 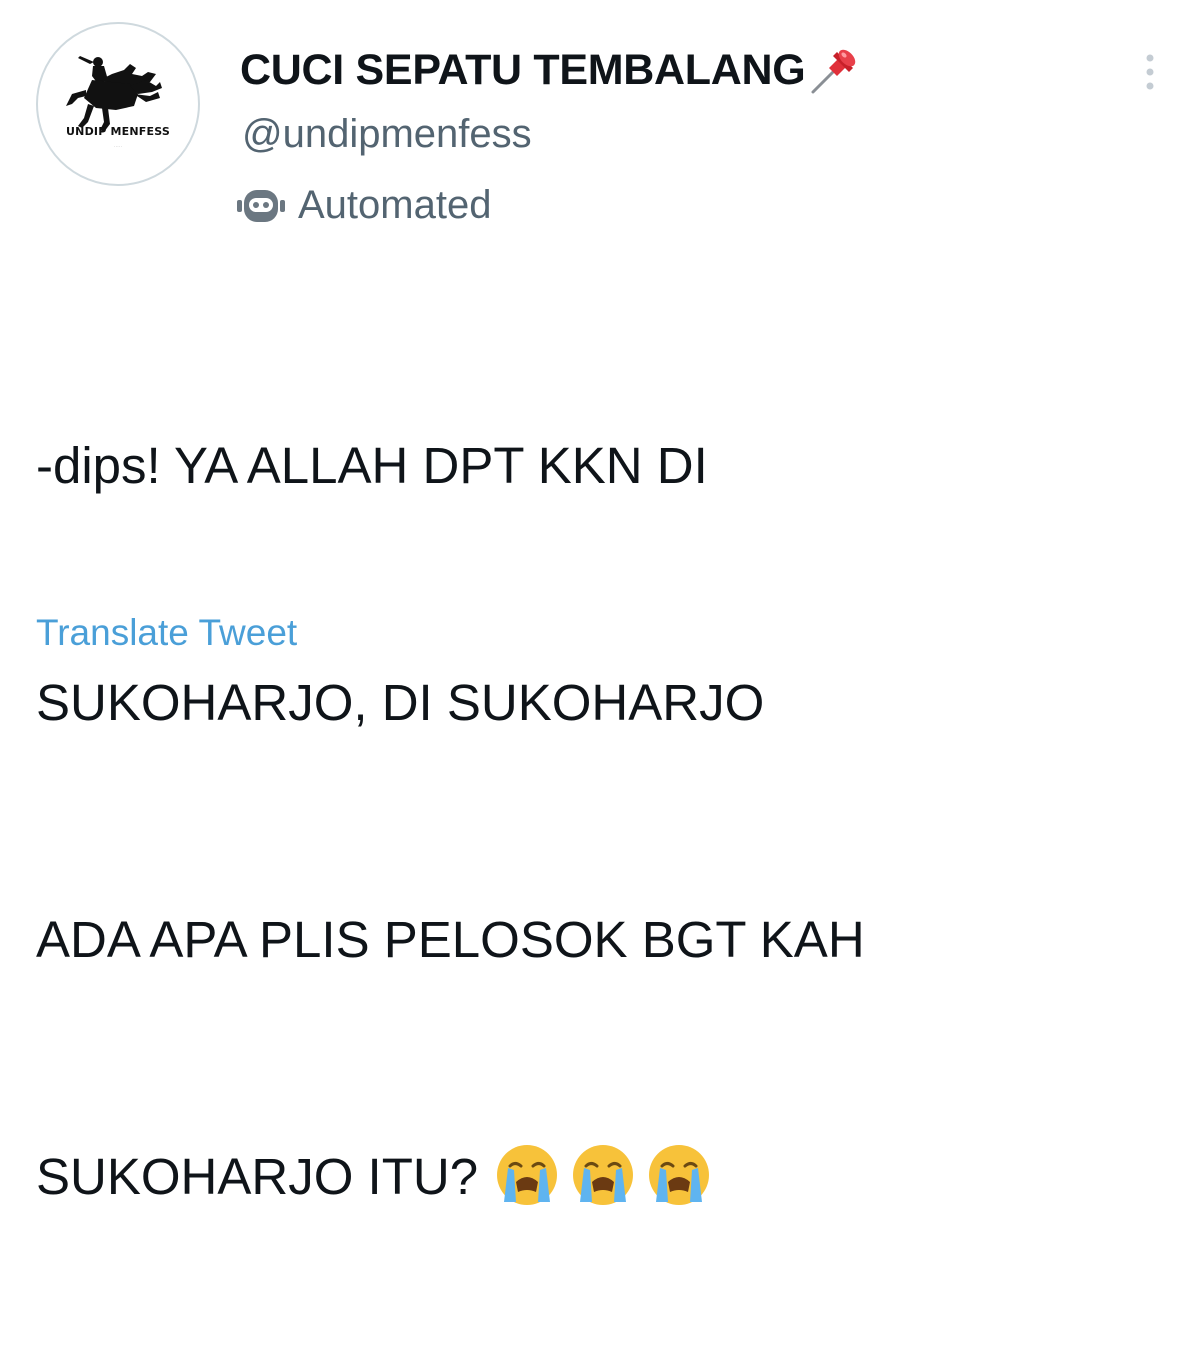 I want to click on emoji-row, so click(x=603, y=1175).